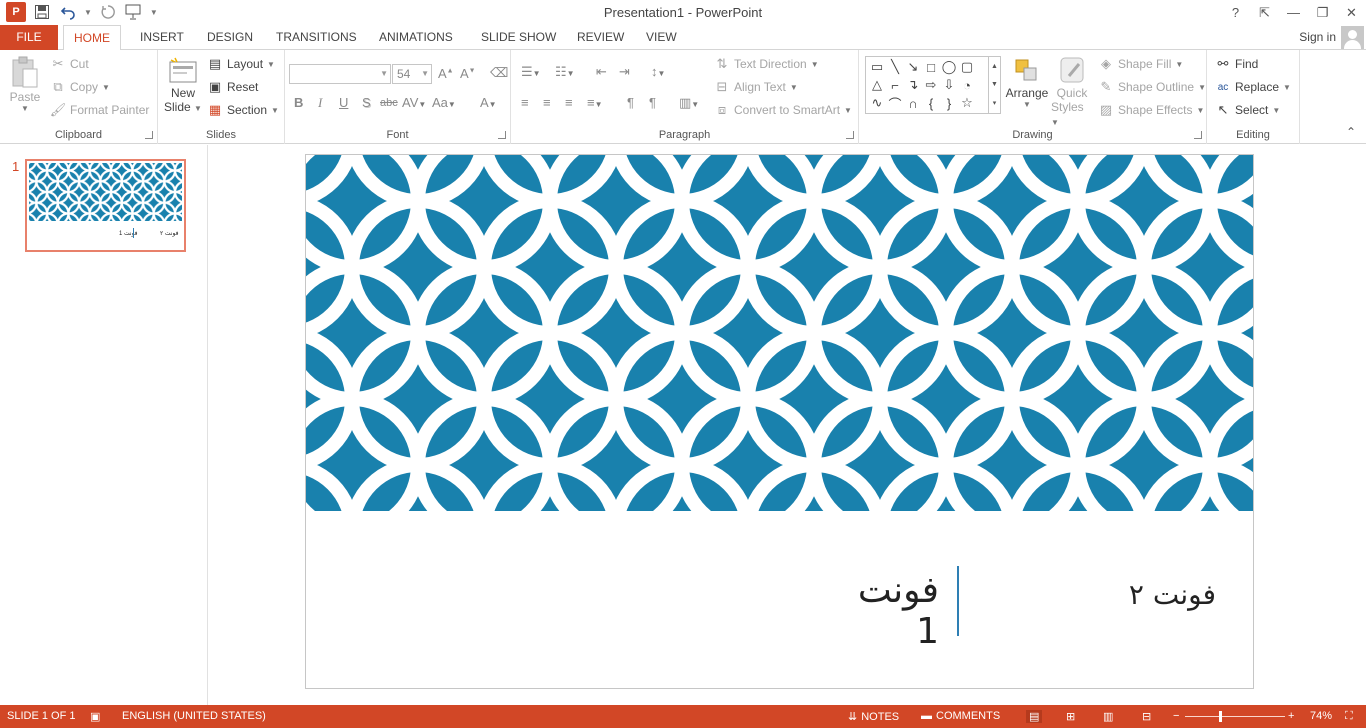 This screenshot has width=1366, height=728. What do you see at coordinates (661, 37) in the screenshot?
I see `tab-view: VIEW` at bounding box center [661, 37].